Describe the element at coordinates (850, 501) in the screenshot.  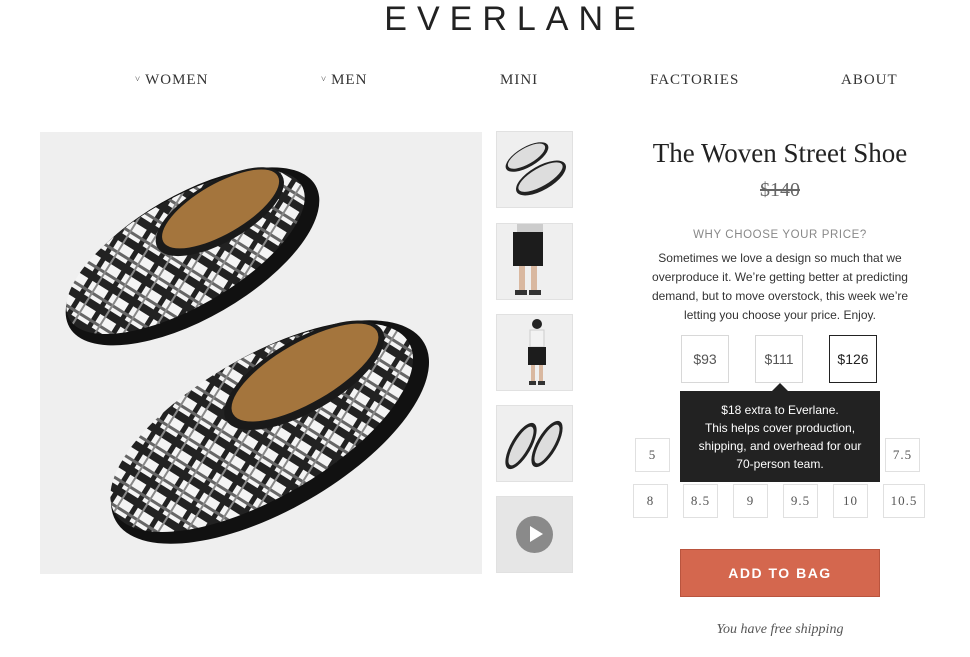
I see `size-option-10: 10` at that location.